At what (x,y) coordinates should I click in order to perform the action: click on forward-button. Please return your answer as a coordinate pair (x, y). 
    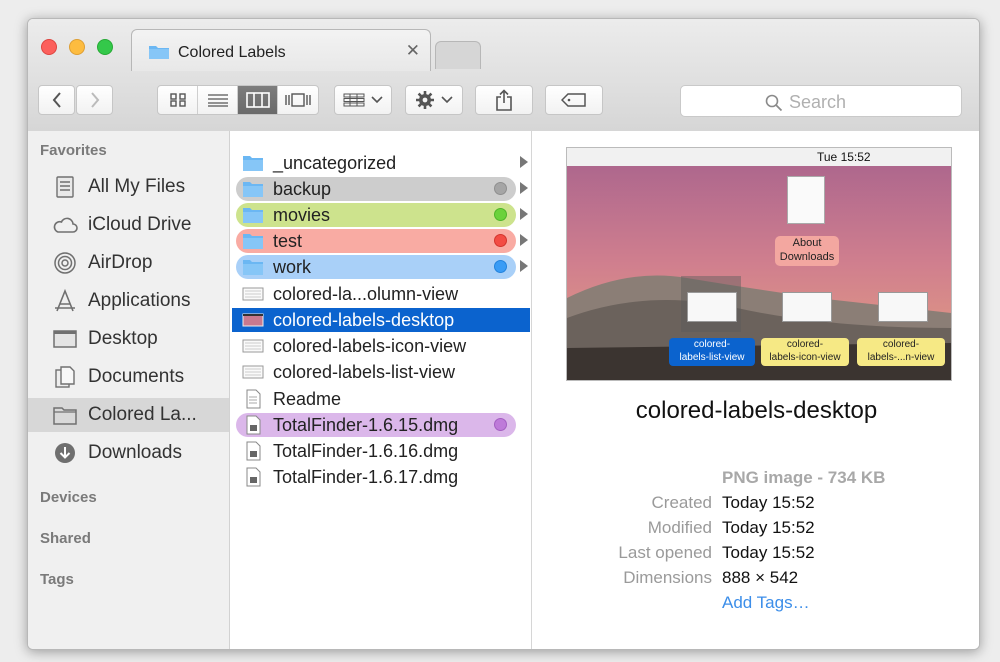
    Looking at the image, I should click on (94, 100).